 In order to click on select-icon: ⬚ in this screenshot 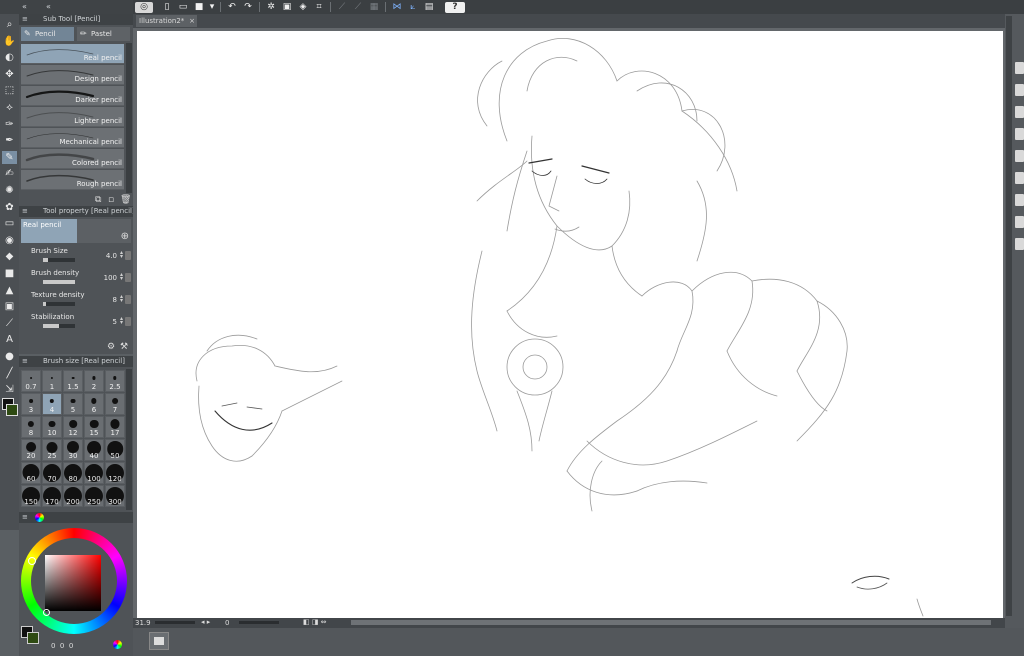, I will do `click(9, 90)`.